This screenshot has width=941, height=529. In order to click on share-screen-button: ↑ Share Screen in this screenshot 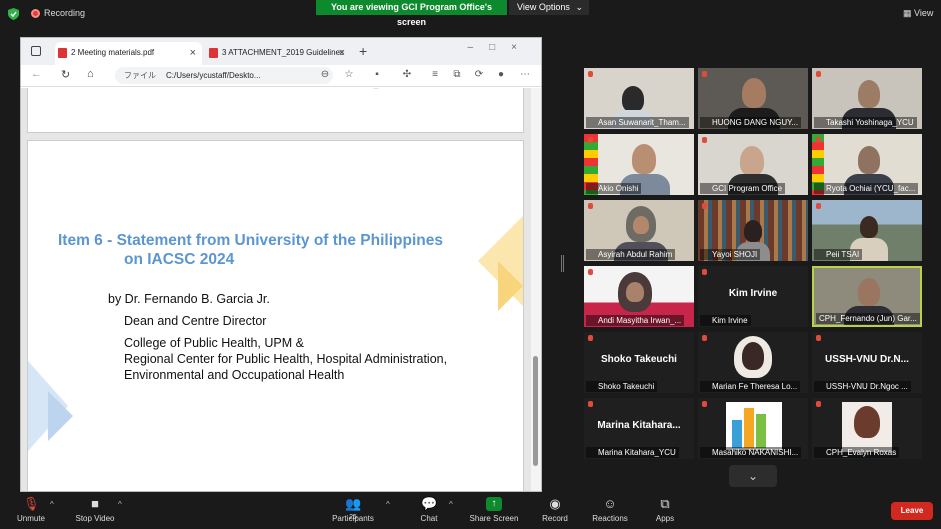, I will do `click(494, 507)`.